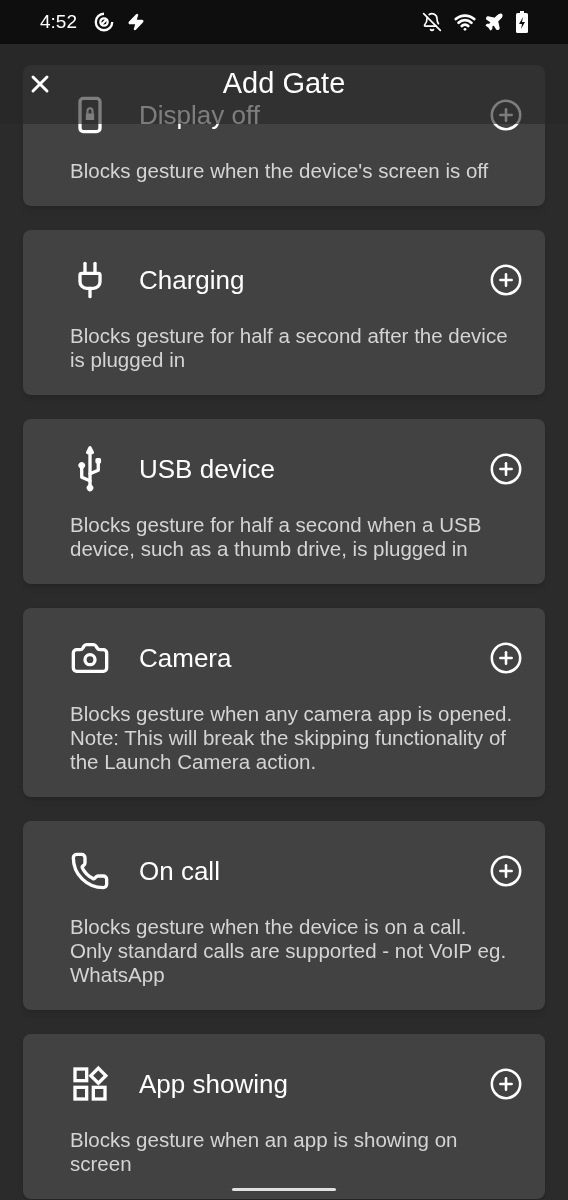 The width and height of the screenshot is (568, 1200). What do you see at coordinates (58, 21) in the screenshot?
I see `status-time: 4:52` at bounding box center [58, 21].